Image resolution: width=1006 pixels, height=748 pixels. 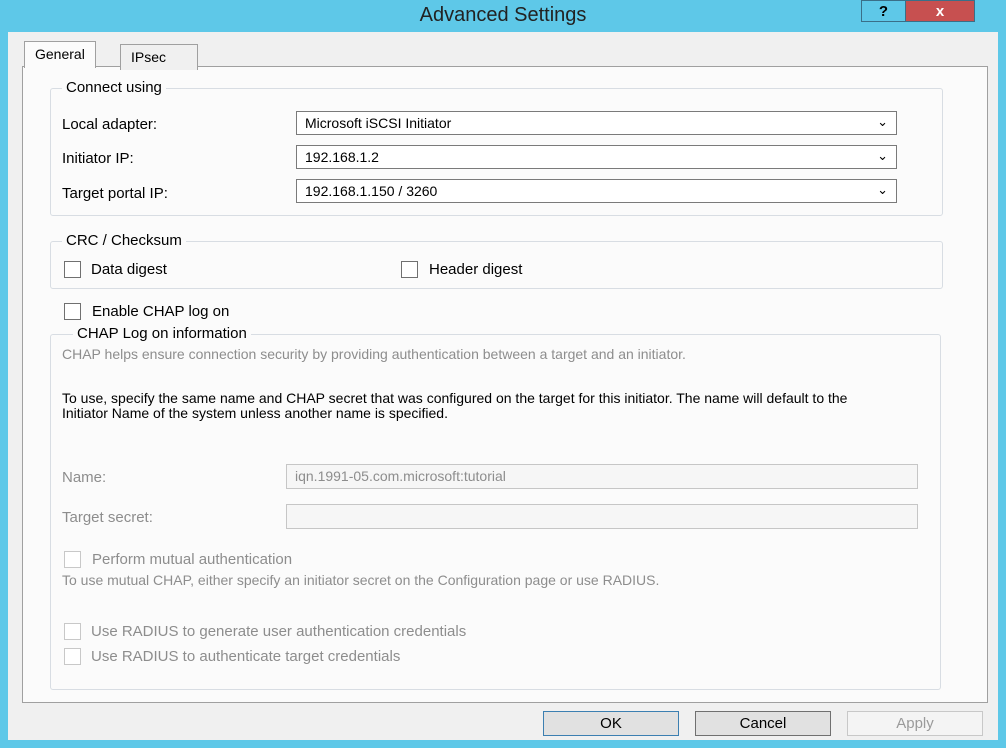 What do you see at coordinates (371, 191) in the screenshot?
I see `target-portal-value: 192.168.1.150 / 3260` at bounding box center [371, 191].